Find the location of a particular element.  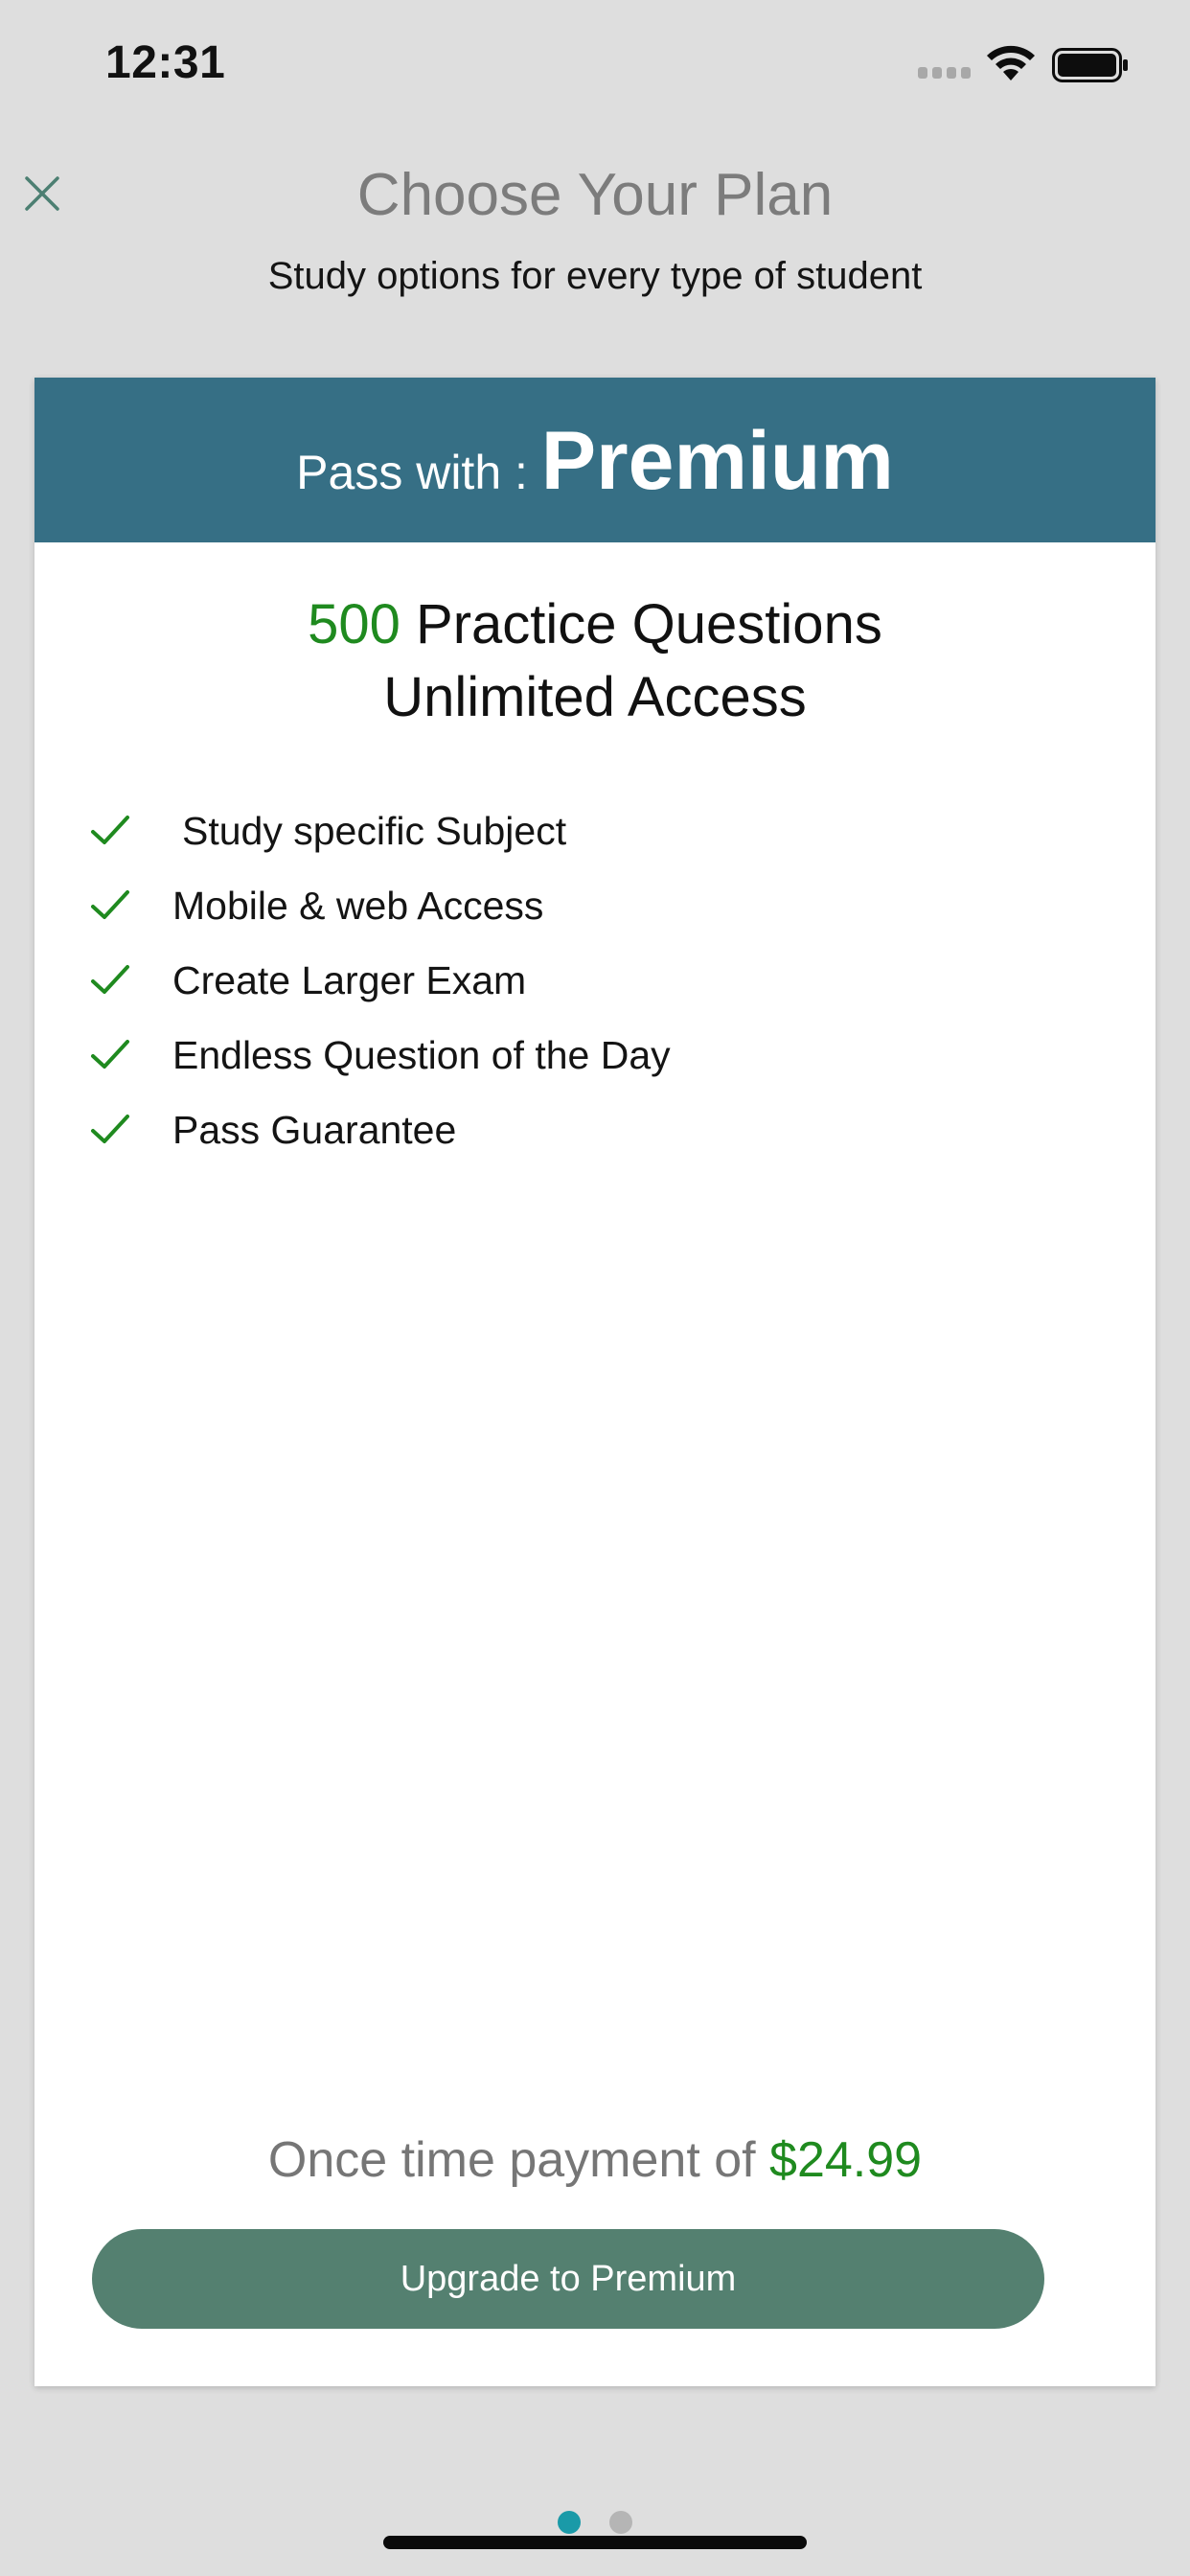

status-time: 12:31 is located at coordinates (166, 63).